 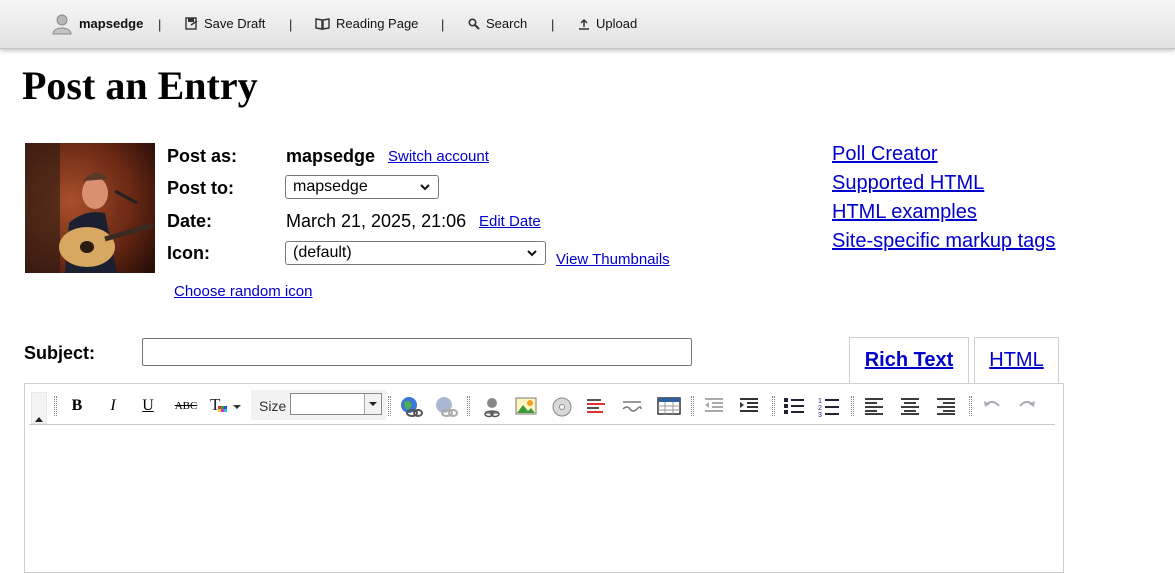 I want to click on avatar-image, so click(x=90, y=208).